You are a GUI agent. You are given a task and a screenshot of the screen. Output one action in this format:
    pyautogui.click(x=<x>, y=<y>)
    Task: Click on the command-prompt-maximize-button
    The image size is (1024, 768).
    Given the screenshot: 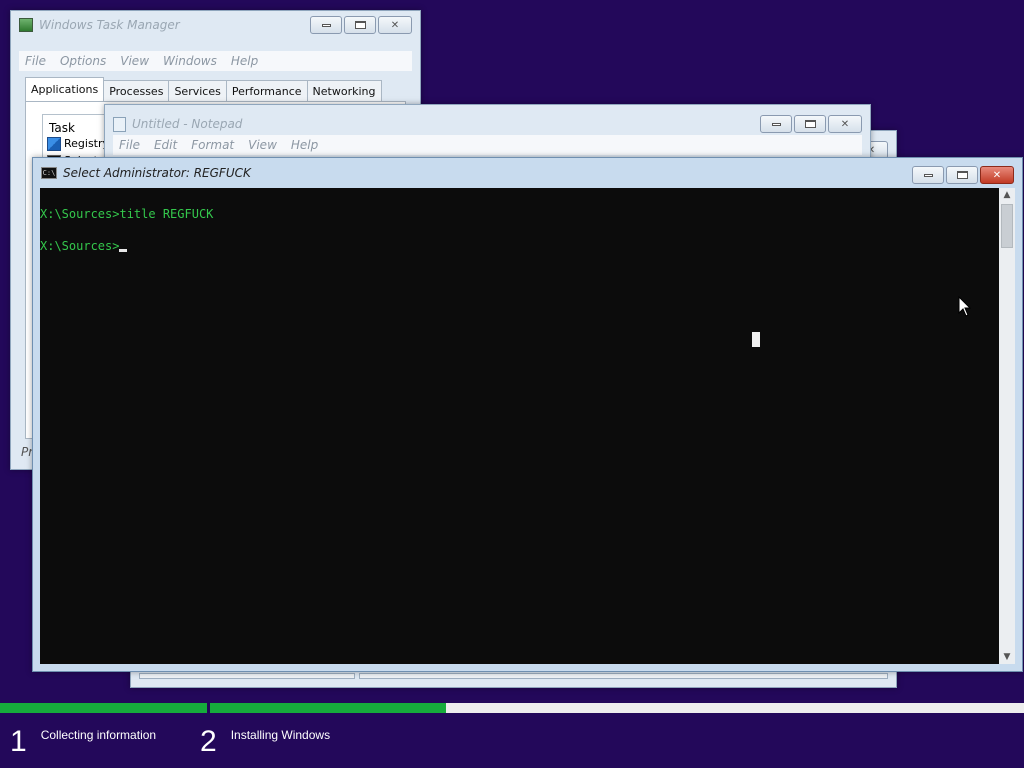 What is the action you would take?
    pyautogui.click(x=962, y=175)
    